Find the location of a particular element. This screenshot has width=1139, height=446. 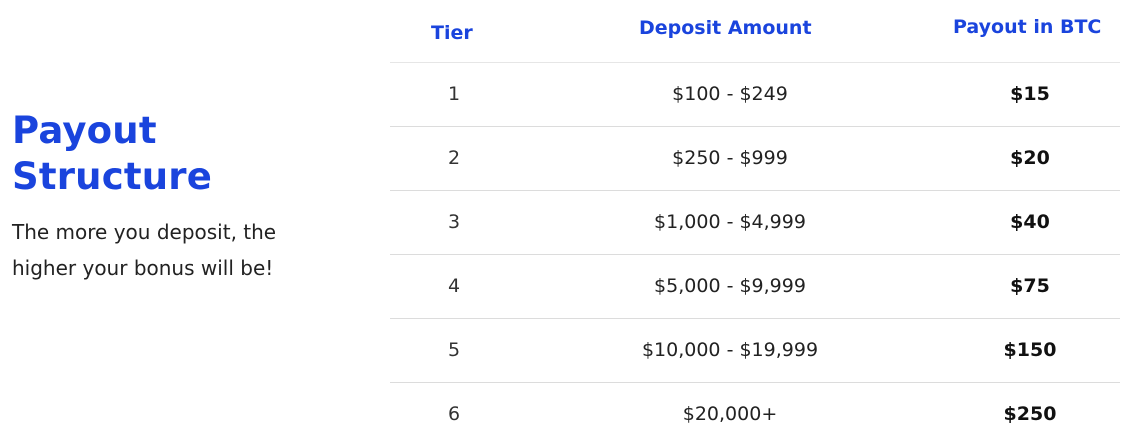

header-payout: Payout in BTC is located at coordinates (1027, 27).